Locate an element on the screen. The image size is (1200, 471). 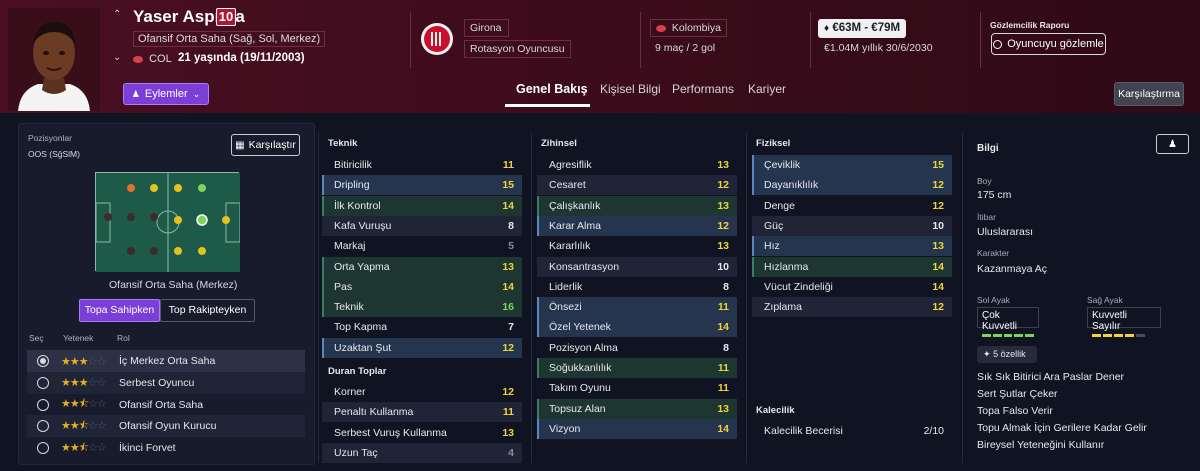
features-button: ✦ 5 özellik is located at coordinates (1007, 354).